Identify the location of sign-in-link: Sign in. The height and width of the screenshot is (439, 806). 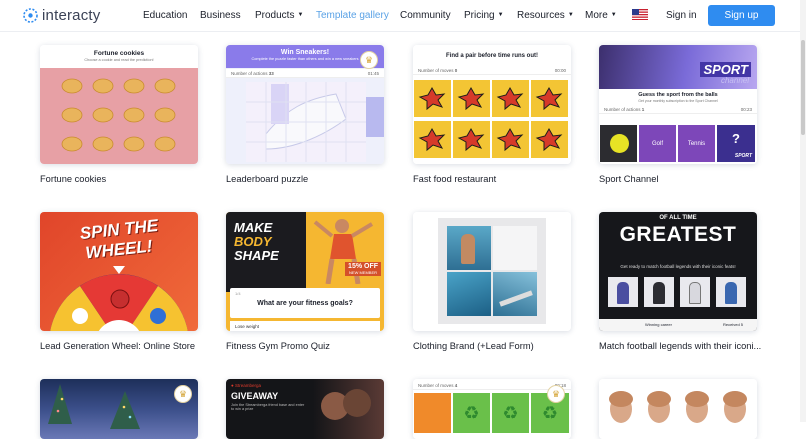
(681, 15).